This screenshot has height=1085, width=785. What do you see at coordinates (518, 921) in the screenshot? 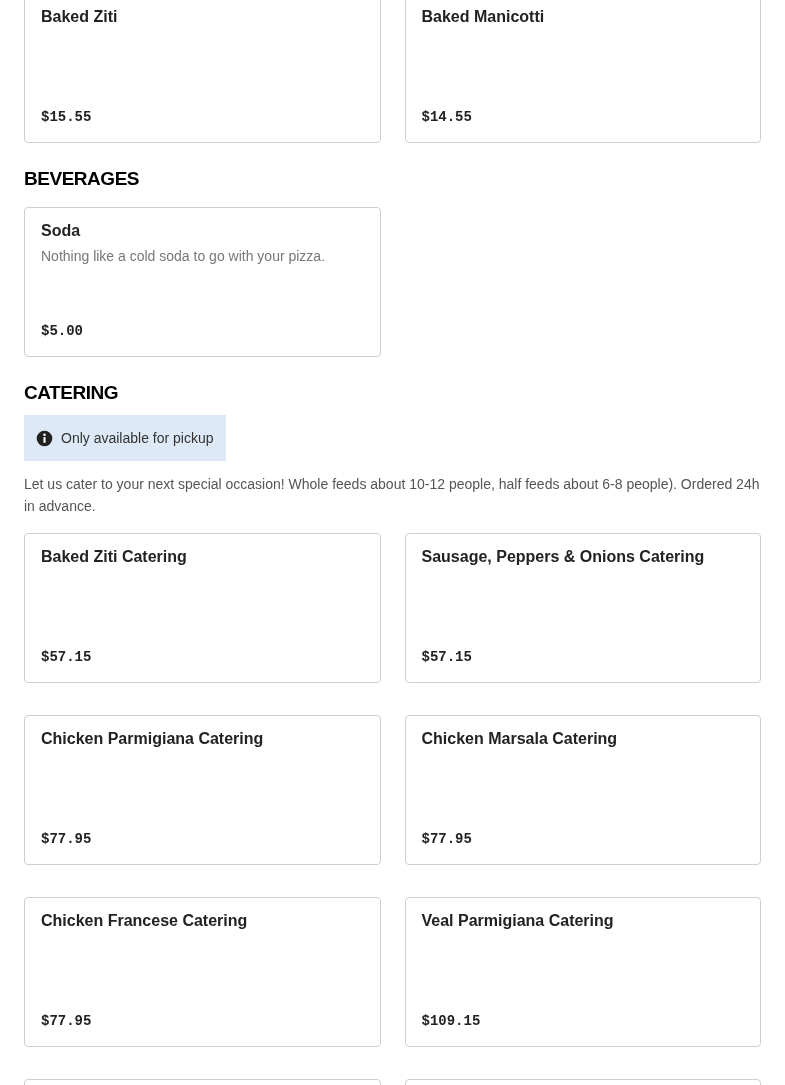
I see `item-name: Veal Parmigiana Catering` at bounding box center [518, 921].